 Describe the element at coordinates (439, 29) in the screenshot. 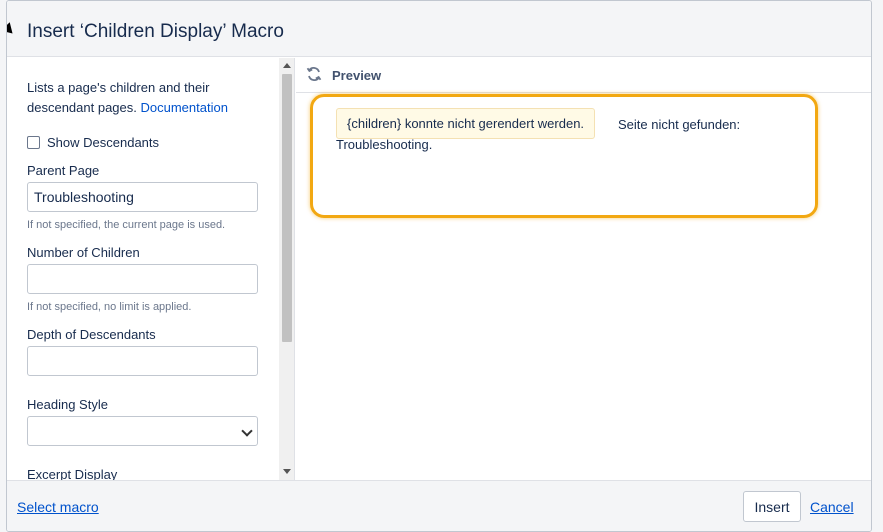

I see `dialog-header: Insert ‘Children Display’ Macro` at that location.